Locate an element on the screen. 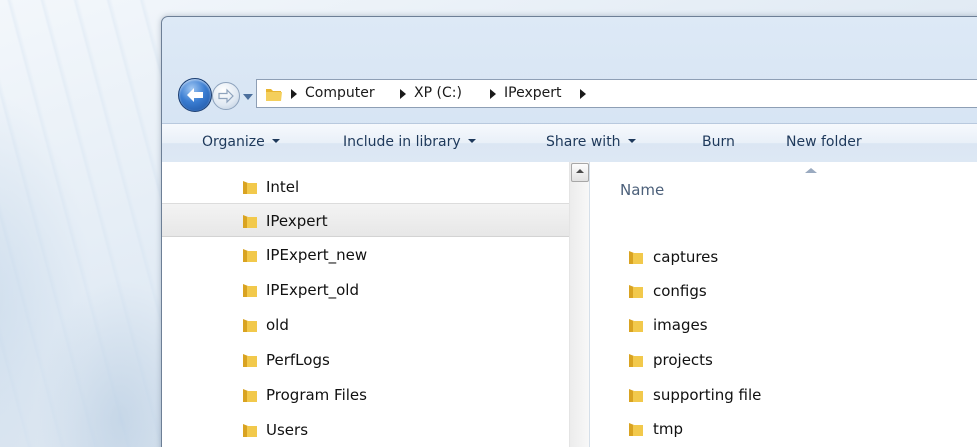  tree-item-label: IPExpert_new is located at coordinates (317, 255).